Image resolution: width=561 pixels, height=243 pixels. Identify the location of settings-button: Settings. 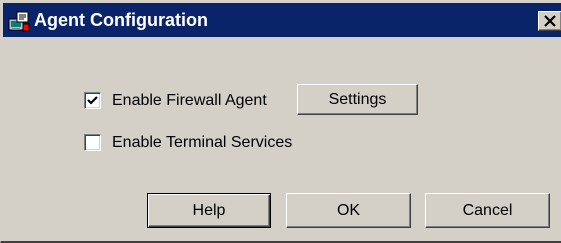
(357, 99).